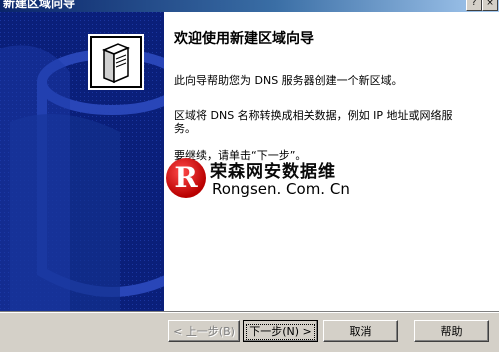  Describe the element at coordinates (474, 5) in the screenshot. I see `help-title-button: ?` at that location.